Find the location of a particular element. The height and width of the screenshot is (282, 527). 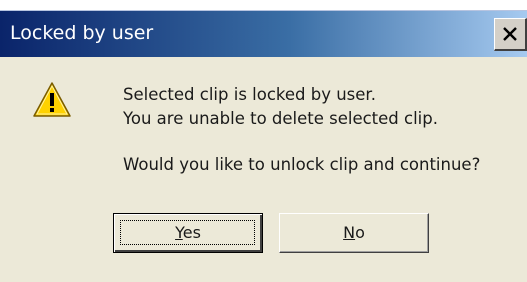

window-title: Locked by user is located at coordinates (82, 33).